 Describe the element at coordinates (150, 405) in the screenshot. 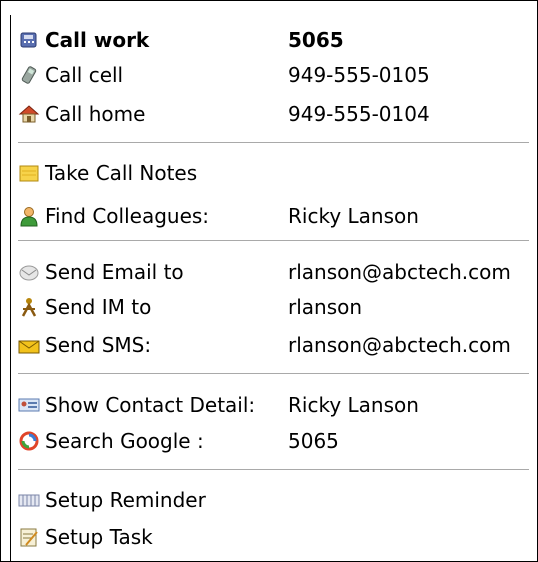

I see `menu-item-label: Show Contact Detail:` at that location.